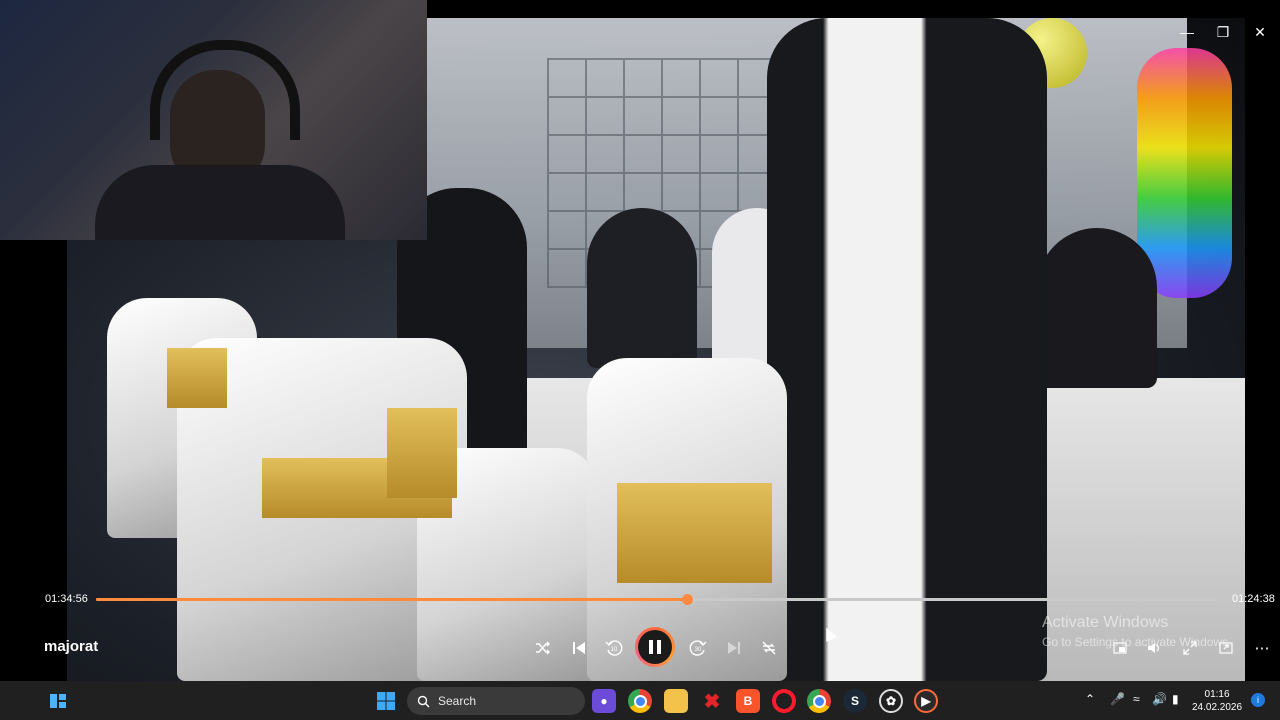  What do you see at coordinates (748, 701) in the screenshot?
I see `brave-icon: B` at bounding box center [748, 701].